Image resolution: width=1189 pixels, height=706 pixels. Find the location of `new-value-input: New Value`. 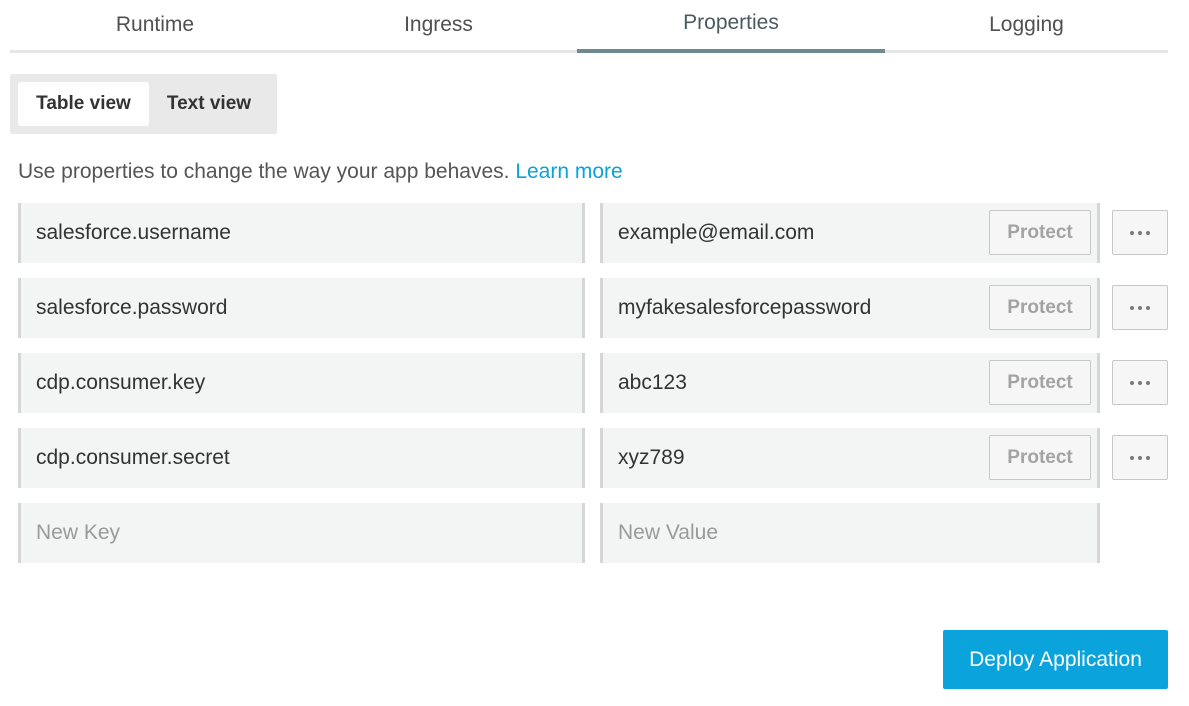

new-value-input: New Value is located at coordinates (850, 533).